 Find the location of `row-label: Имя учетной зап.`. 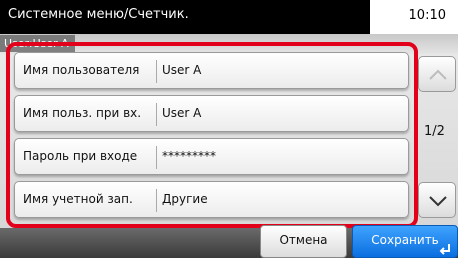

row-label: Имя учетной зап. is located at coordinates (78, 199).